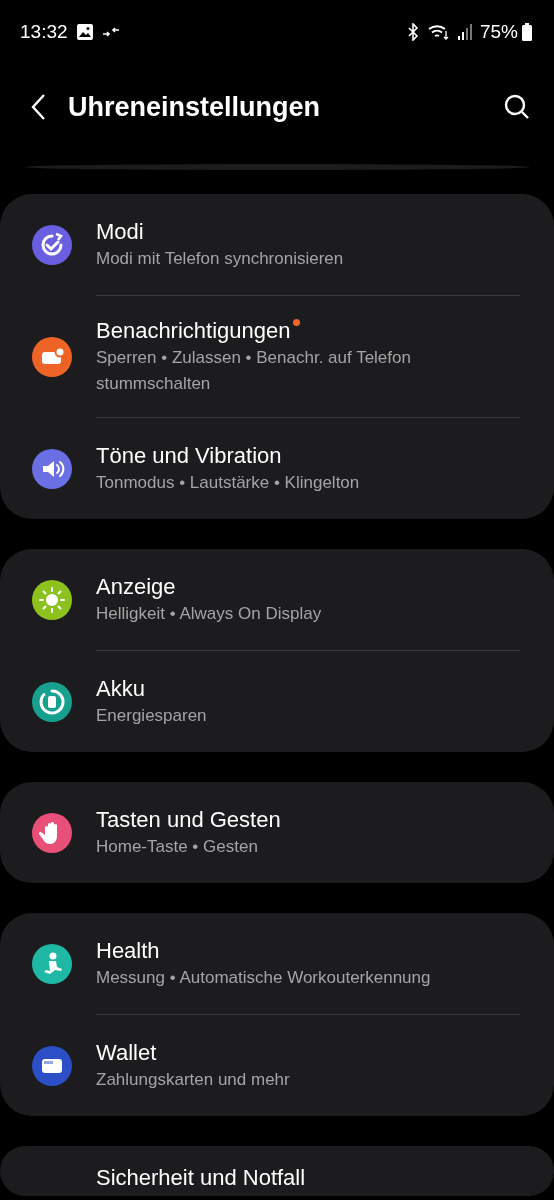 This screenshot has height=1200, width=554. What do you see at coordinates (52, 244) in the screenshot?
I see `check-circle-icon` at bounding box center [52, 244].